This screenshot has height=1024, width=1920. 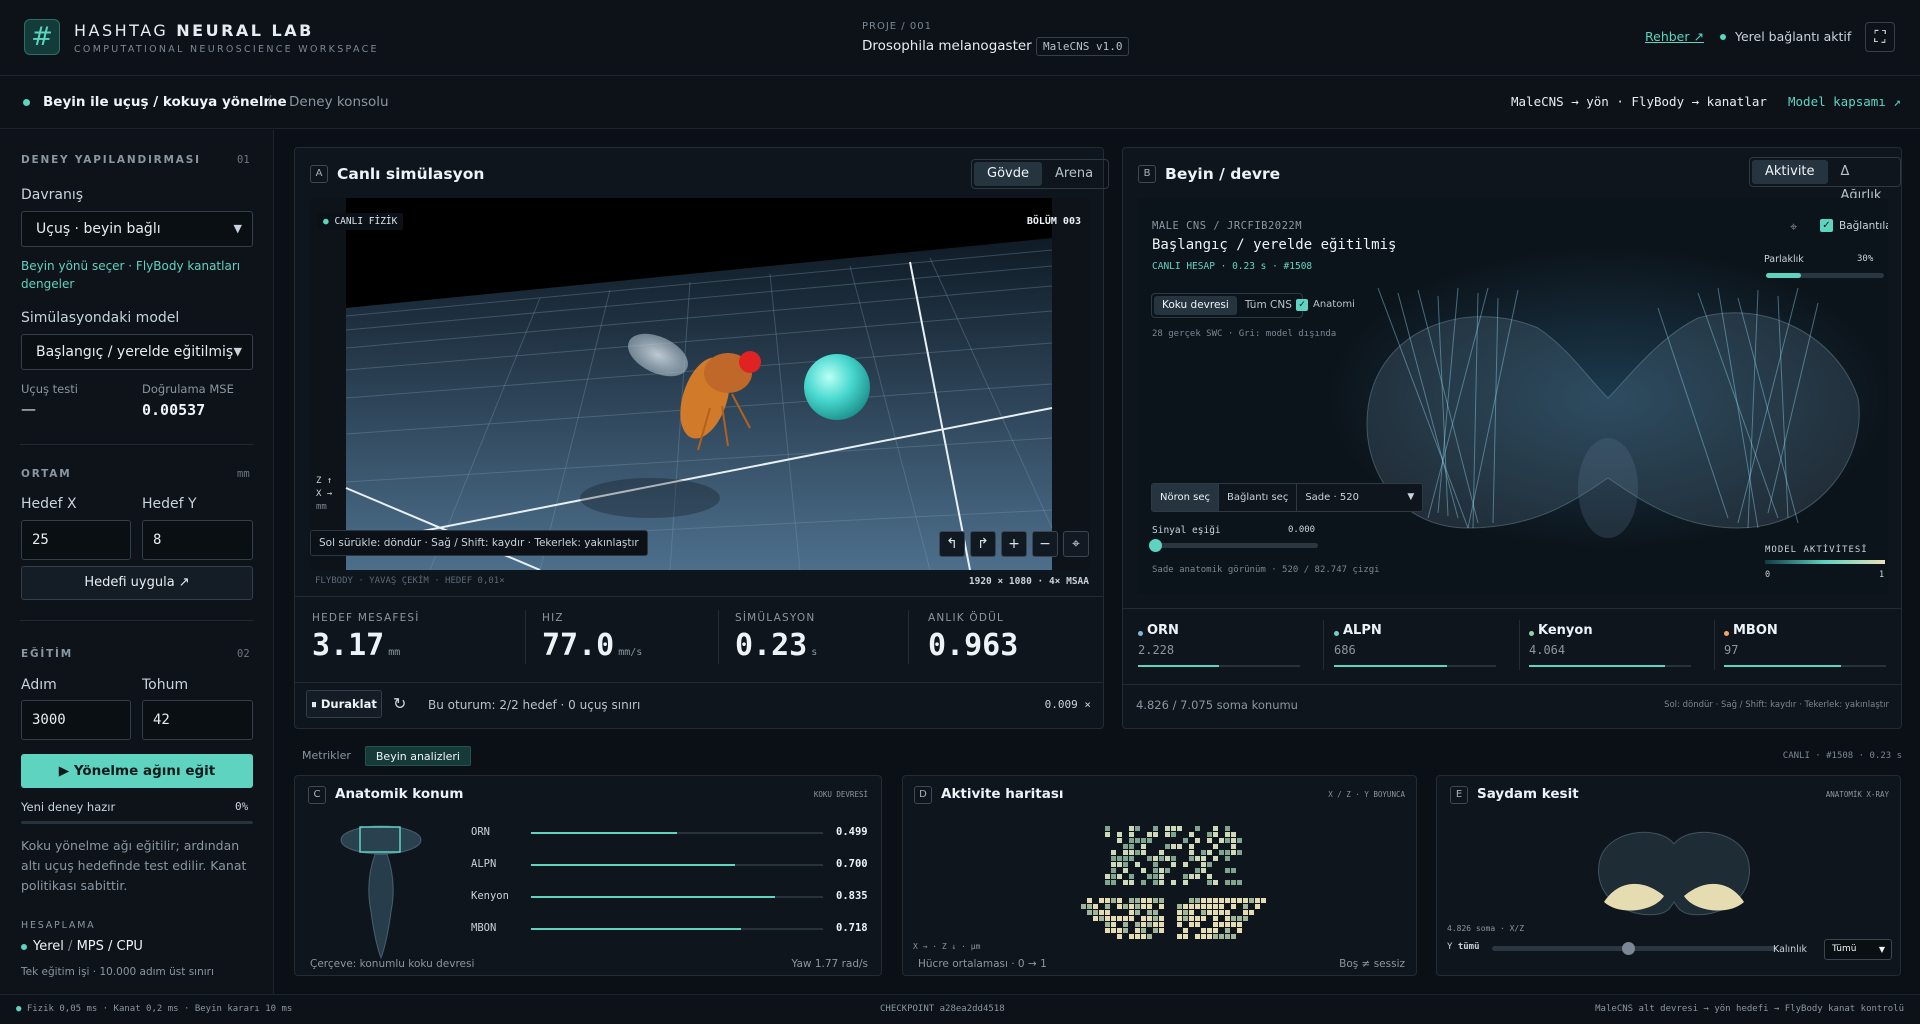 I want to click on target-y-input: 8, so click(x=197, y=540).